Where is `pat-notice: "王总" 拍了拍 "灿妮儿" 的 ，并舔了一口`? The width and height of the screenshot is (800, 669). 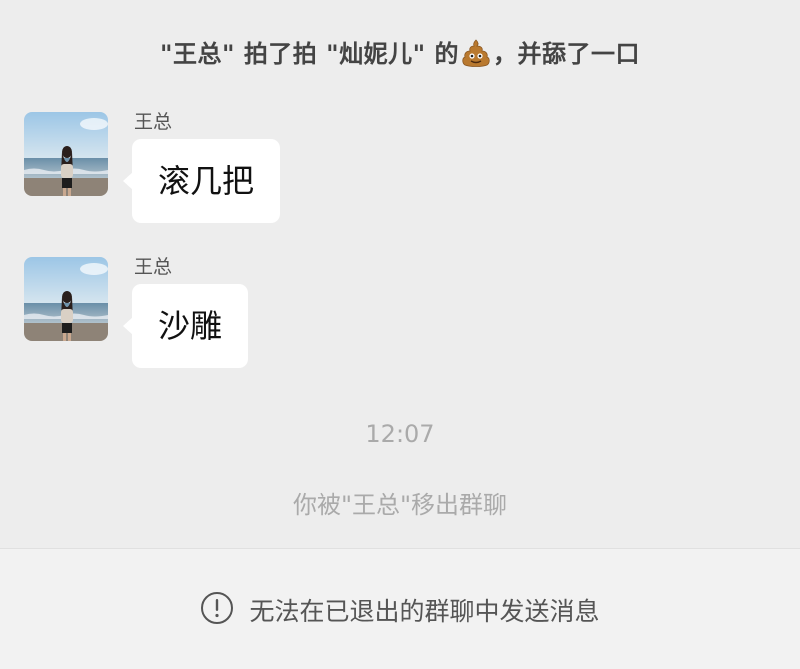 pat-notice: "王总" 拍了拍 "灿妮儿" 的 ，并舔了一口 is located at coordinates (400, 54).